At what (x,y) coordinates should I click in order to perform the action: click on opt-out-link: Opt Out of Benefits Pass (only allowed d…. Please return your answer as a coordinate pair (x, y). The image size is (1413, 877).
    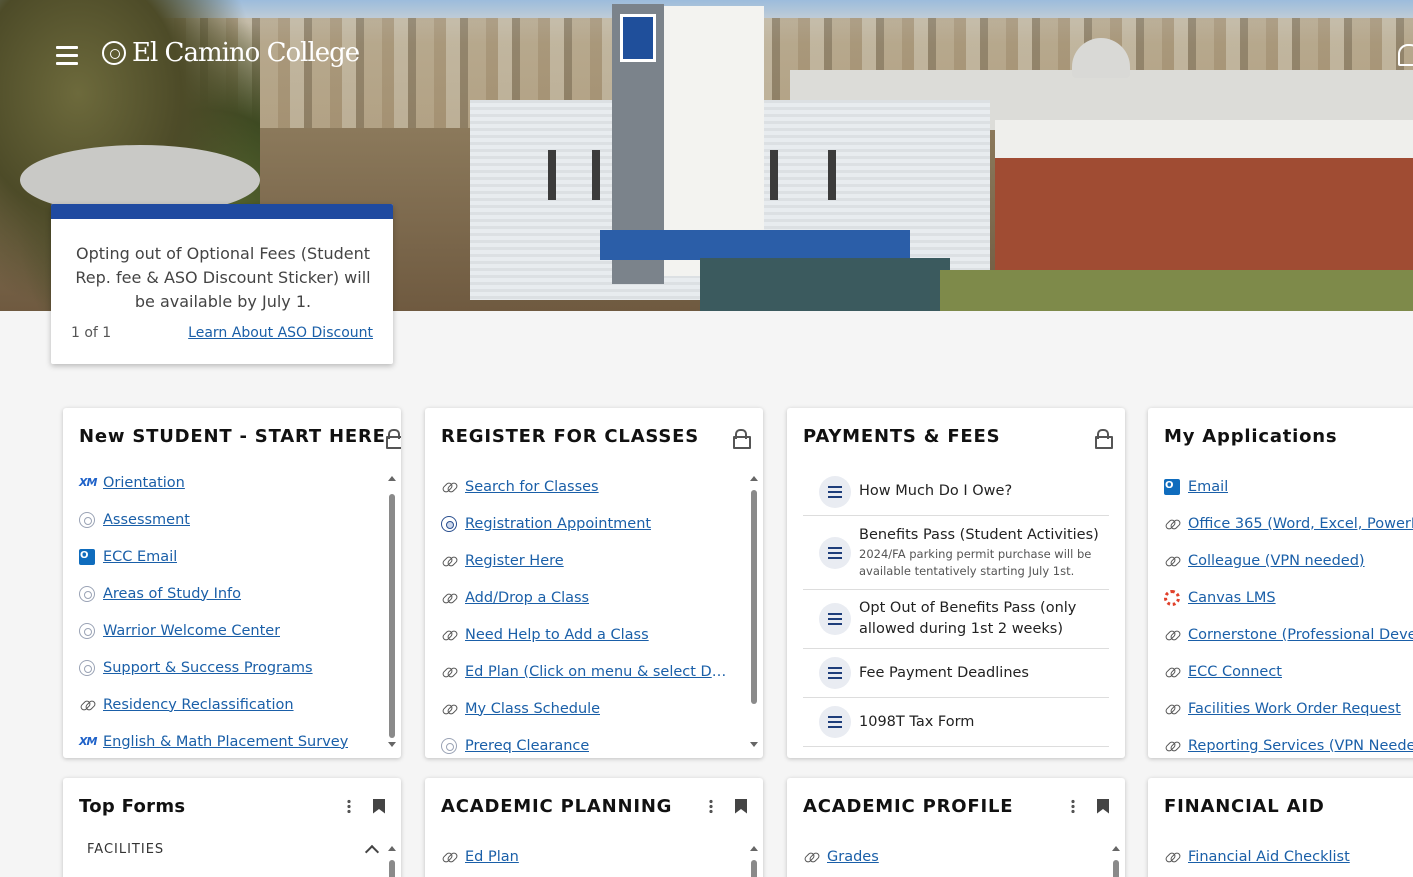
    Looking at the image, I should click on (984, 619).